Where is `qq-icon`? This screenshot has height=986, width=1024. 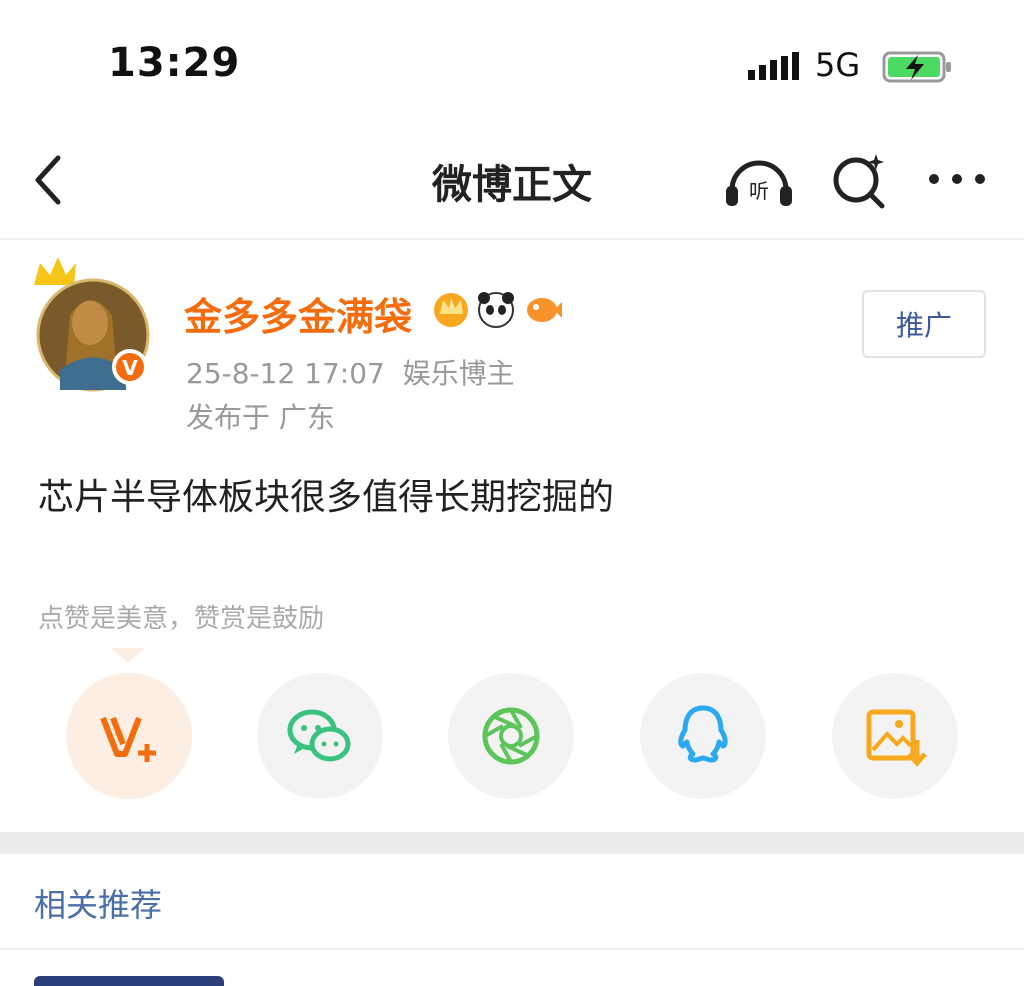 qq-icon is located at coordinates (703, 734).